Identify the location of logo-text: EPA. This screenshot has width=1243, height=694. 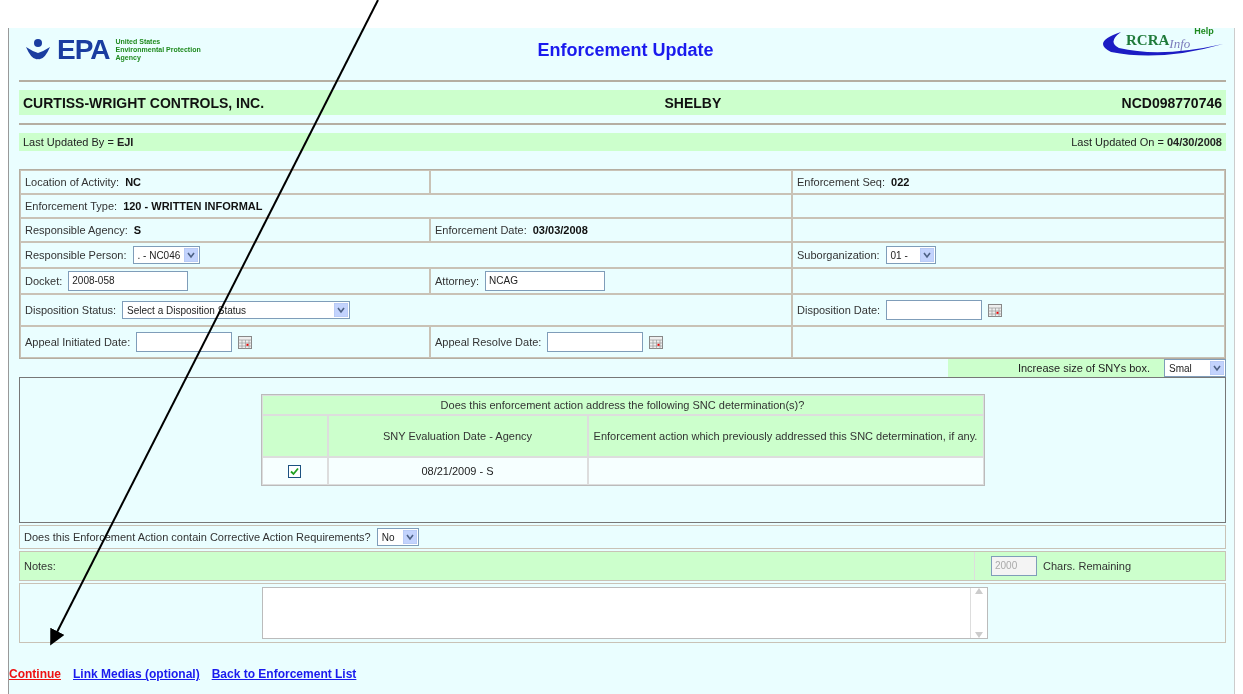
(83, 50).